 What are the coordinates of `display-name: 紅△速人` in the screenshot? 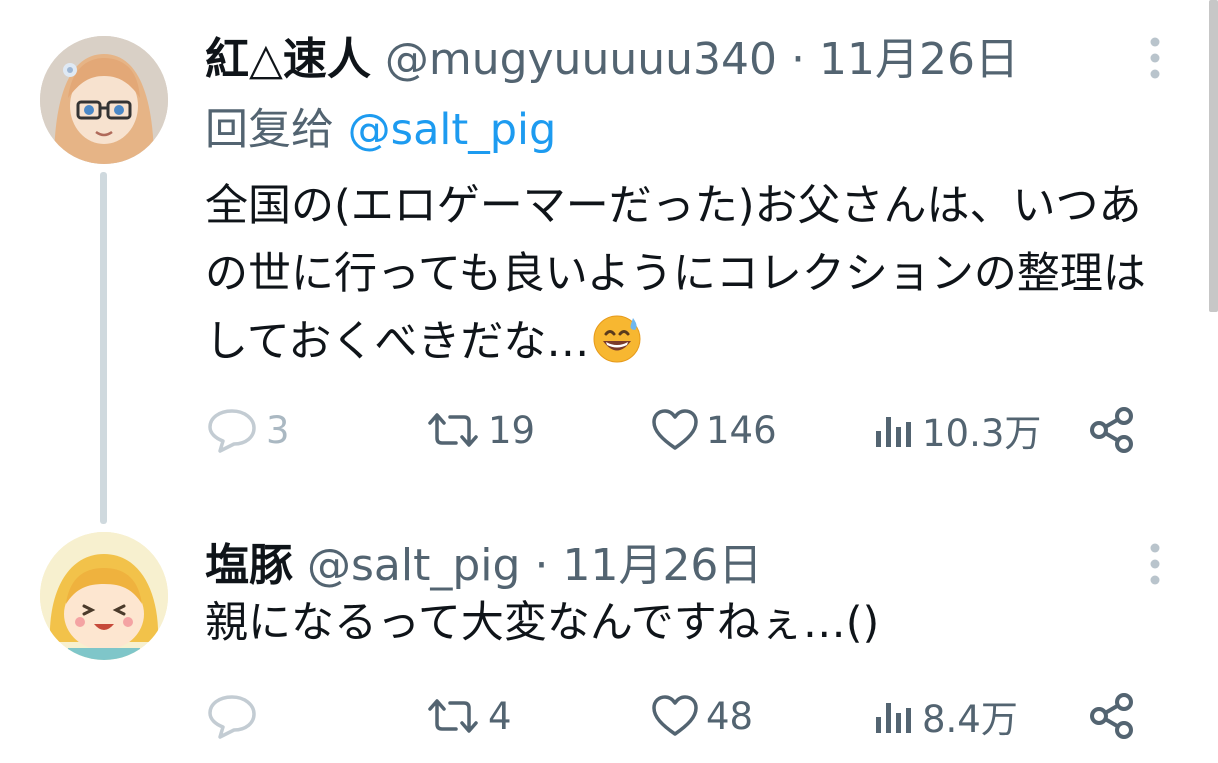 It's located at (288, 59).